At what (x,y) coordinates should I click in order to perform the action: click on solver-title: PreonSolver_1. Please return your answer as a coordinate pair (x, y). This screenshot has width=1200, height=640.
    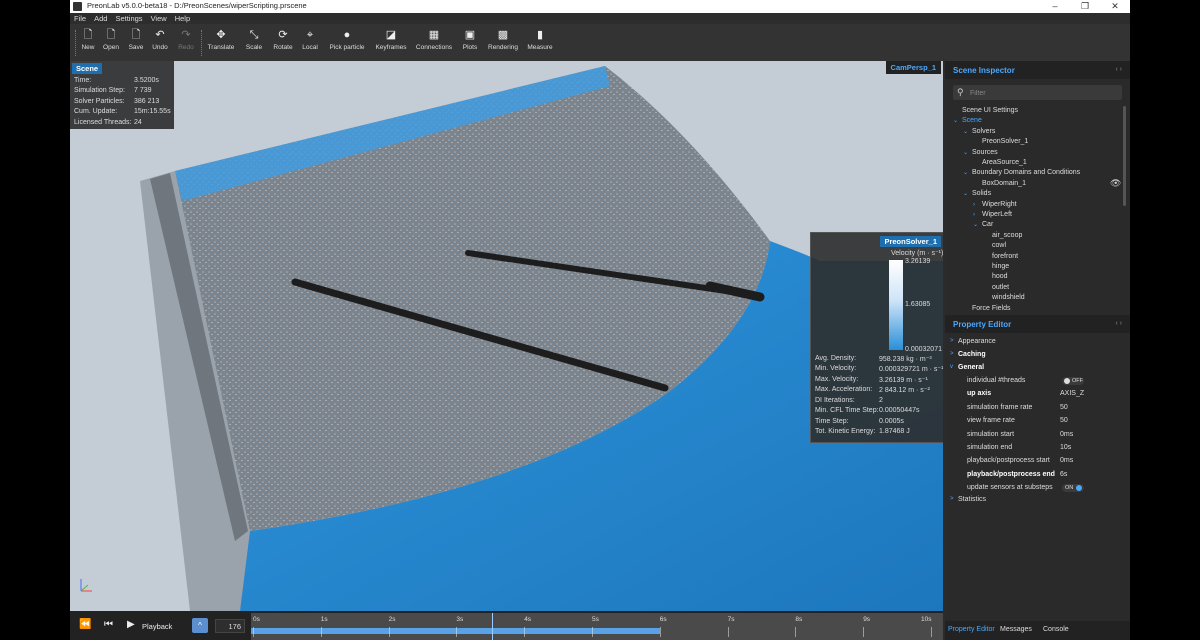
    Looking at the image, I should click on (910, 241).